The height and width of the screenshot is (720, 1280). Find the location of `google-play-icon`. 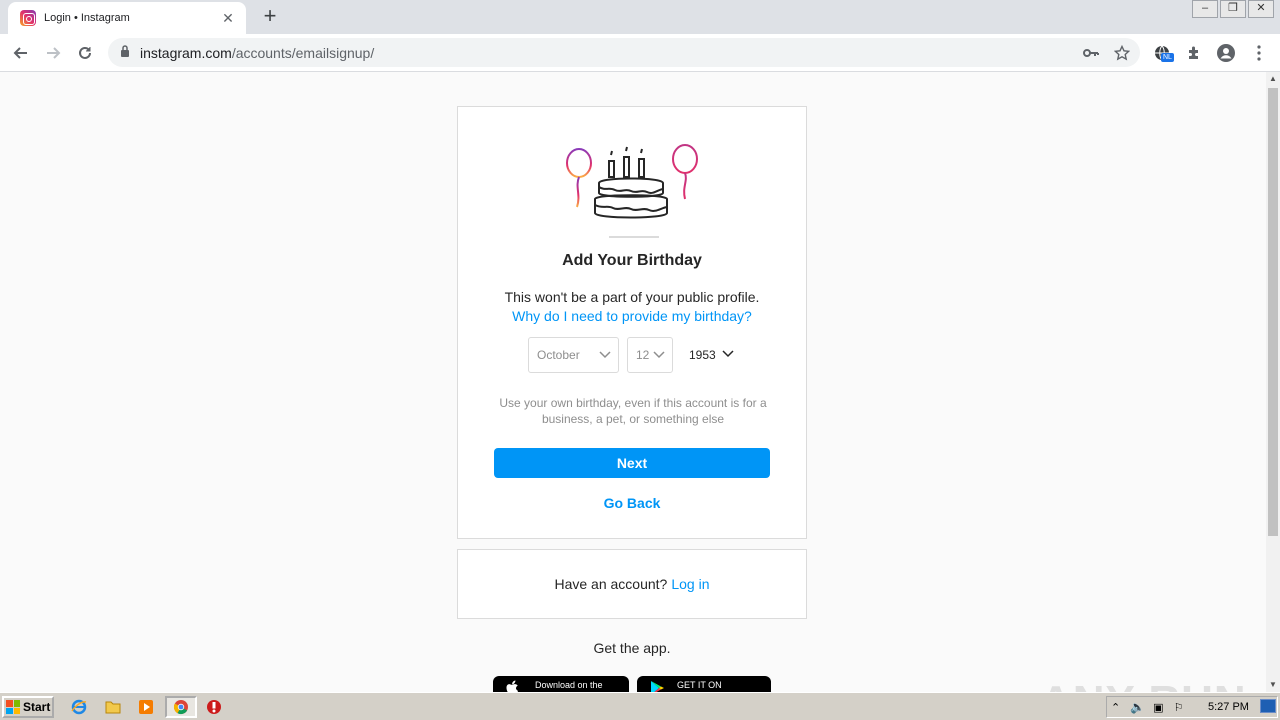

google-play-icon is located at coordinates (657, 686).